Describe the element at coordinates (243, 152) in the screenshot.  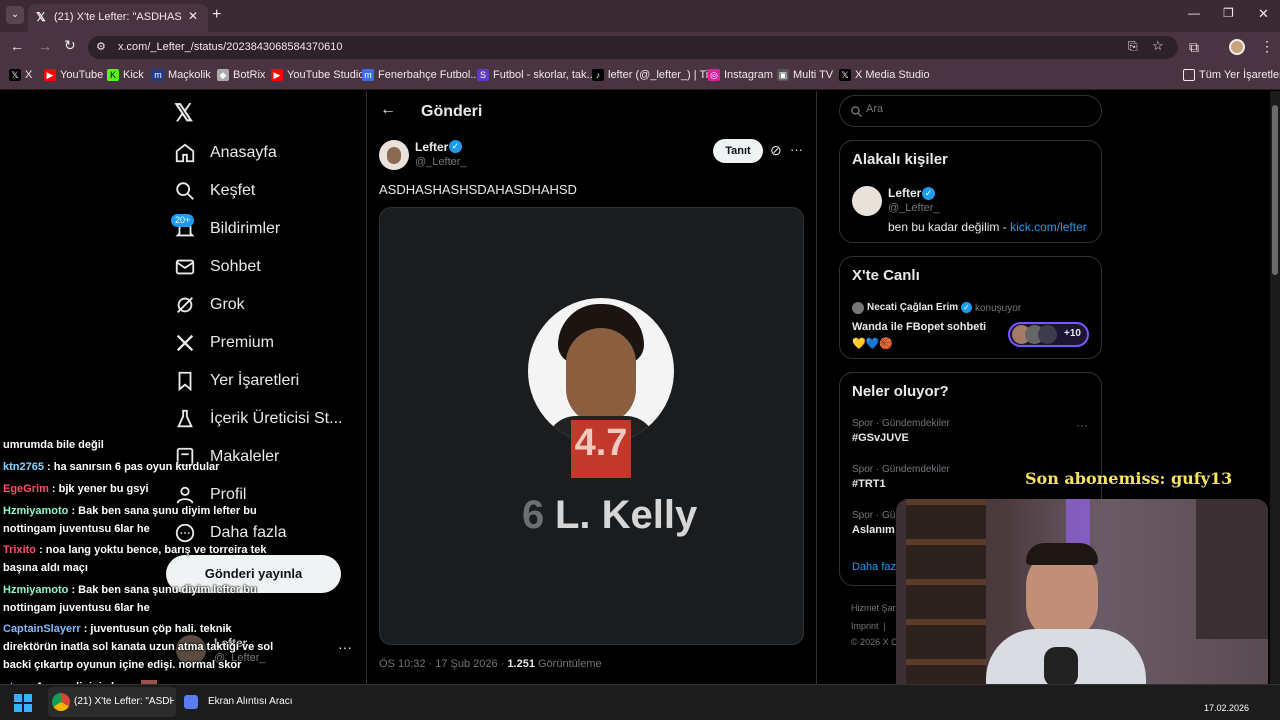
I see `nav-label: Anasayfa` at that location.